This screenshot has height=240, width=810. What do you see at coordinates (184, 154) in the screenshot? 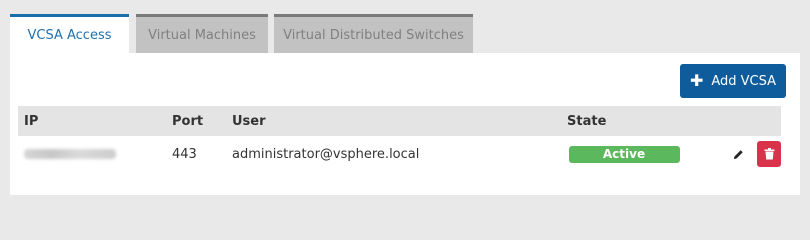
I see `cell-port: 443` at bounding box center [184, 154].